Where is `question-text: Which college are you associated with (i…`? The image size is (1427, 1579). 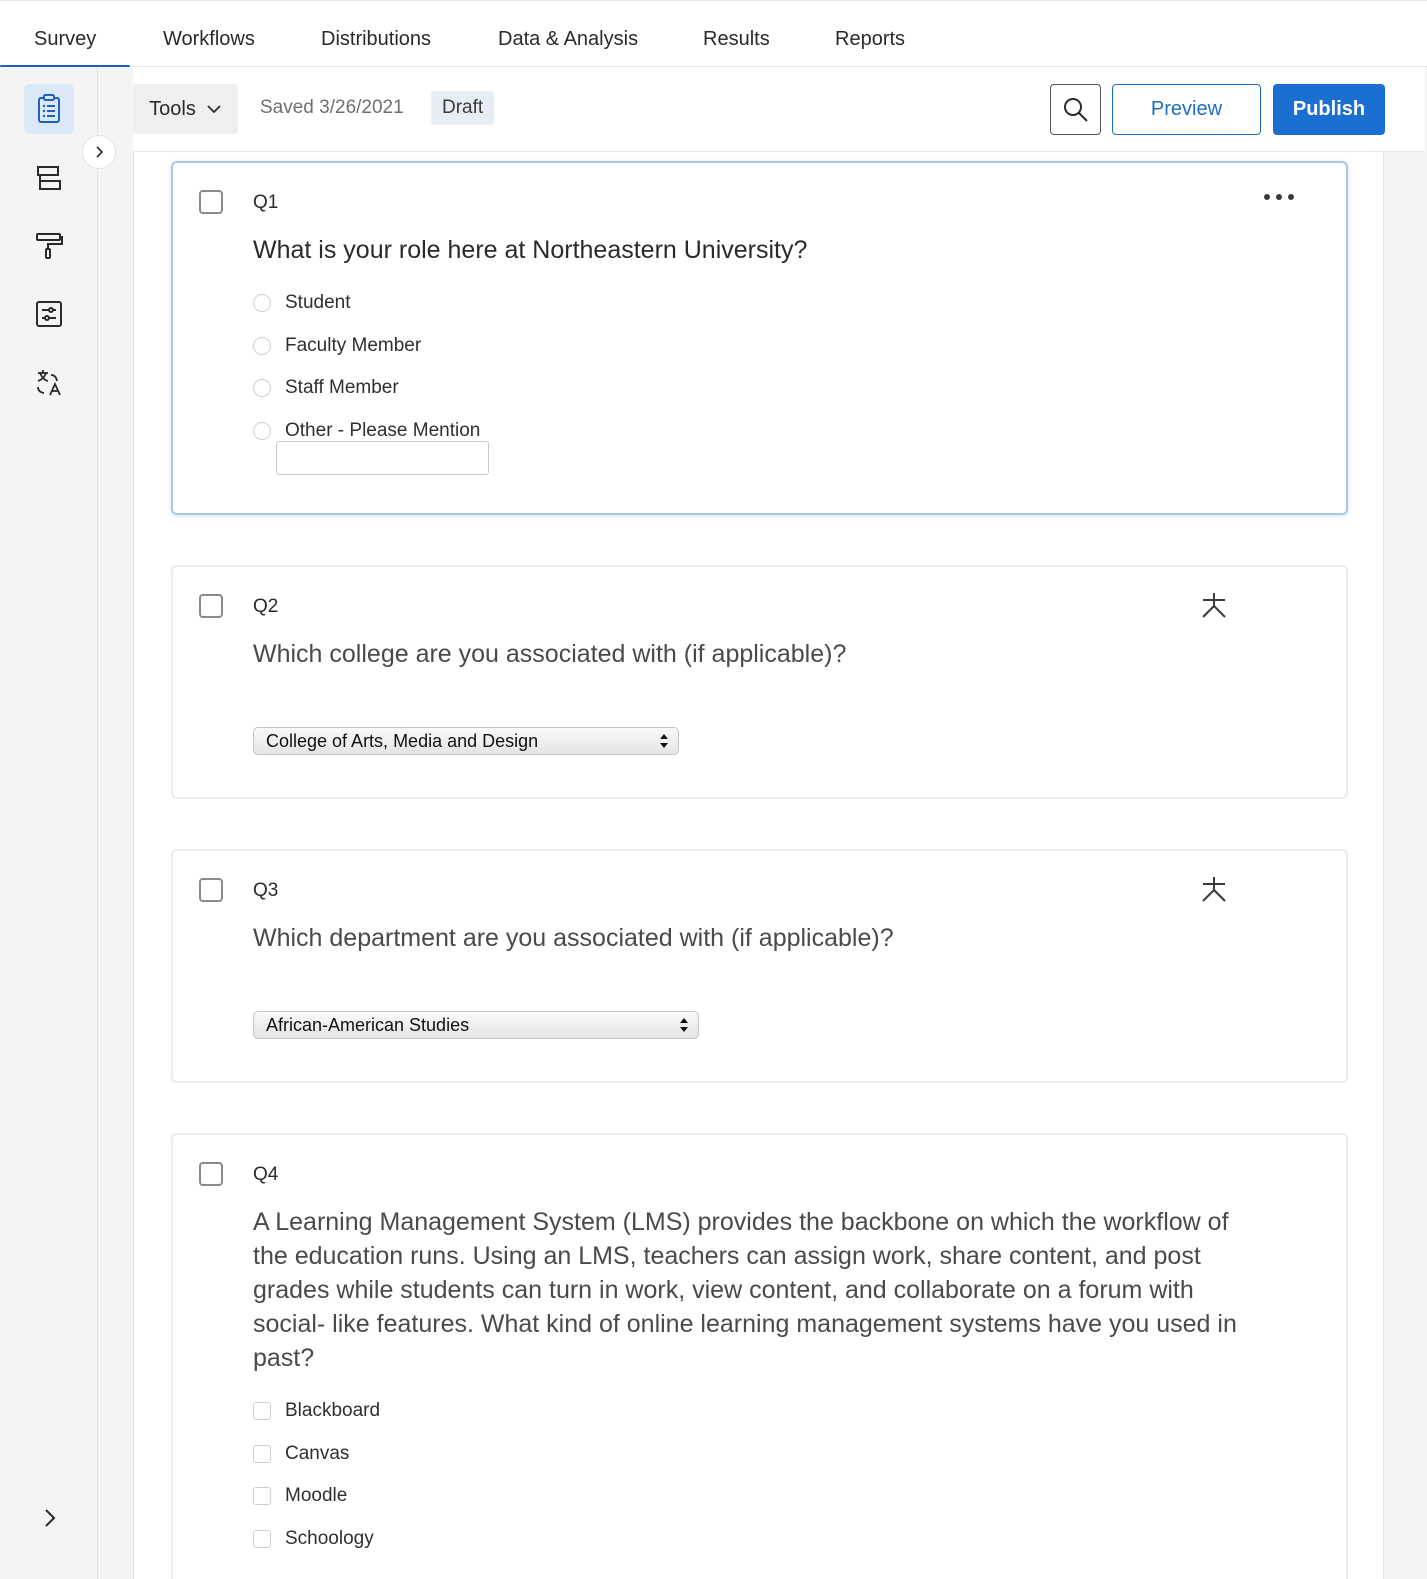 question-text: Which college are you associated with (i… is located at coordinates (550, 654).